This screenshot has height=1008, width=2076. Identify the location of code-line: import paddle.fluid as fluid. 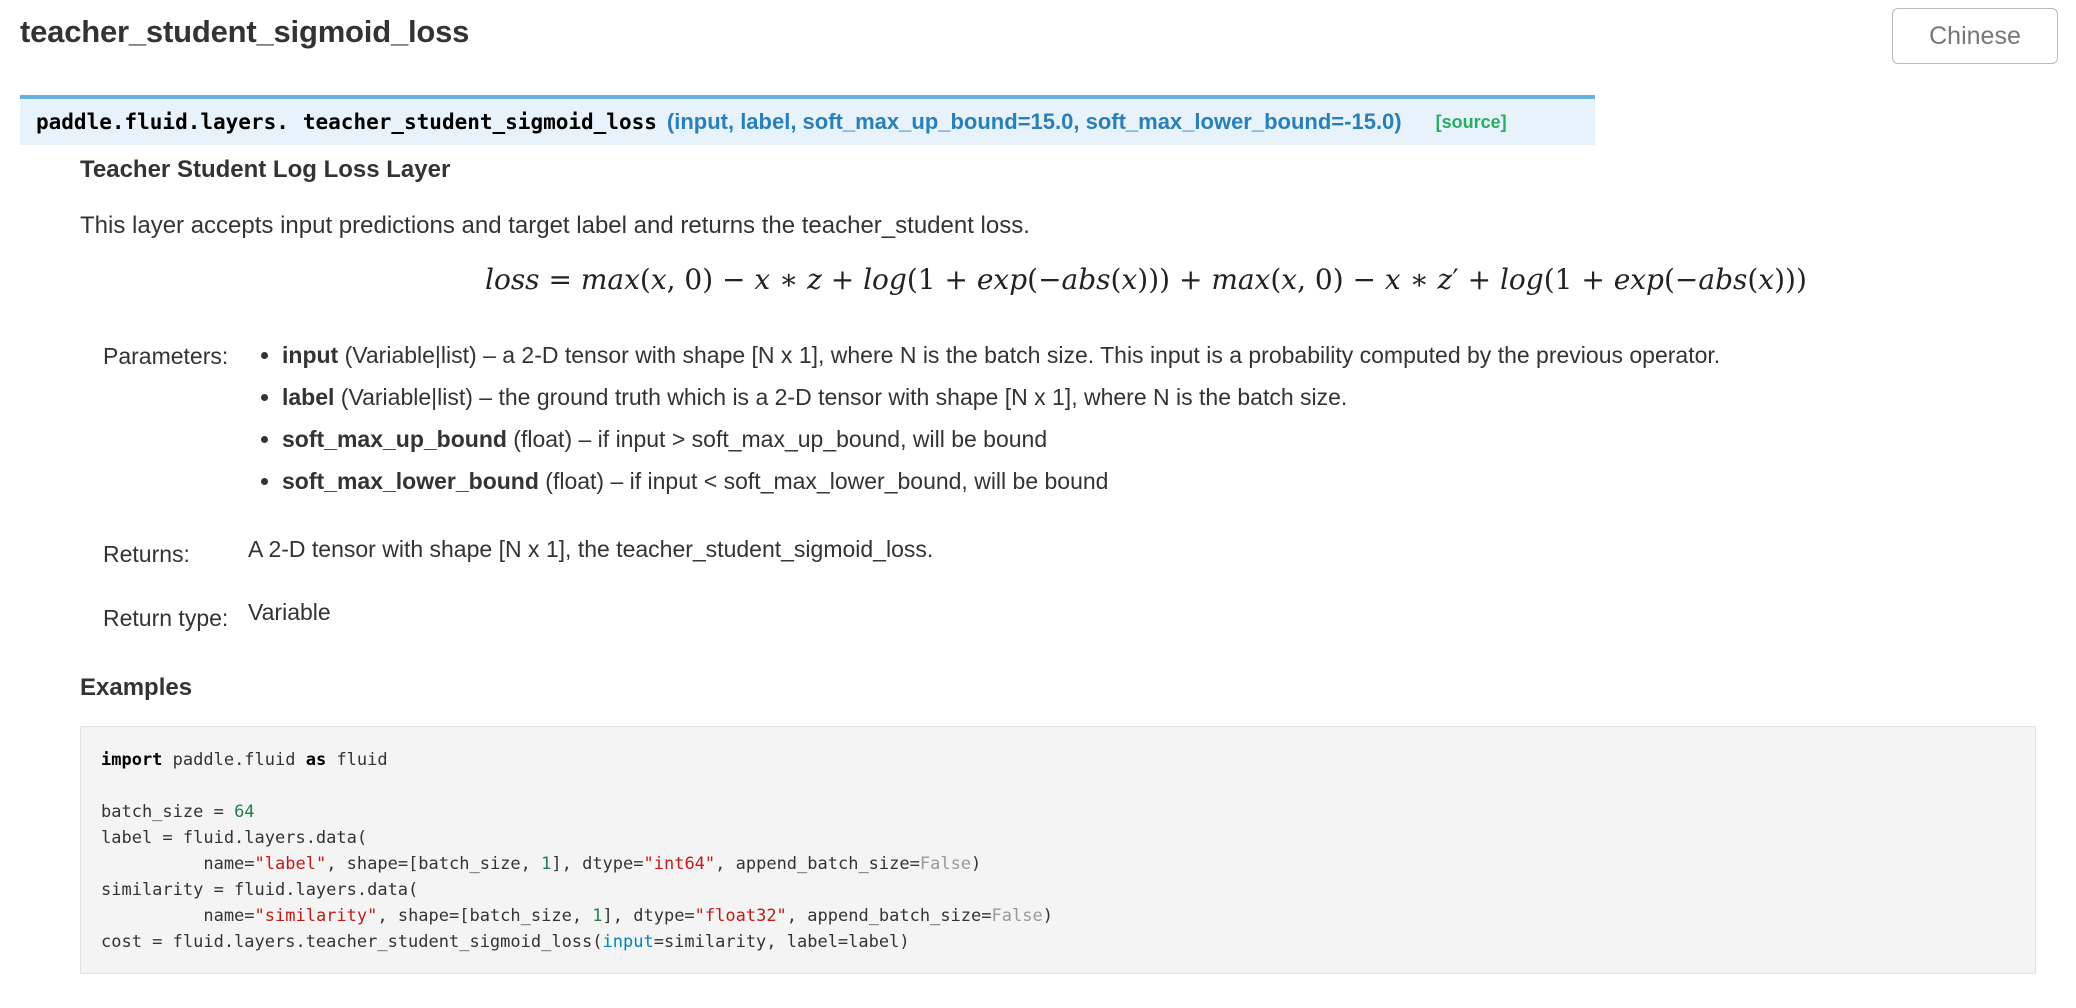
(244, 760).